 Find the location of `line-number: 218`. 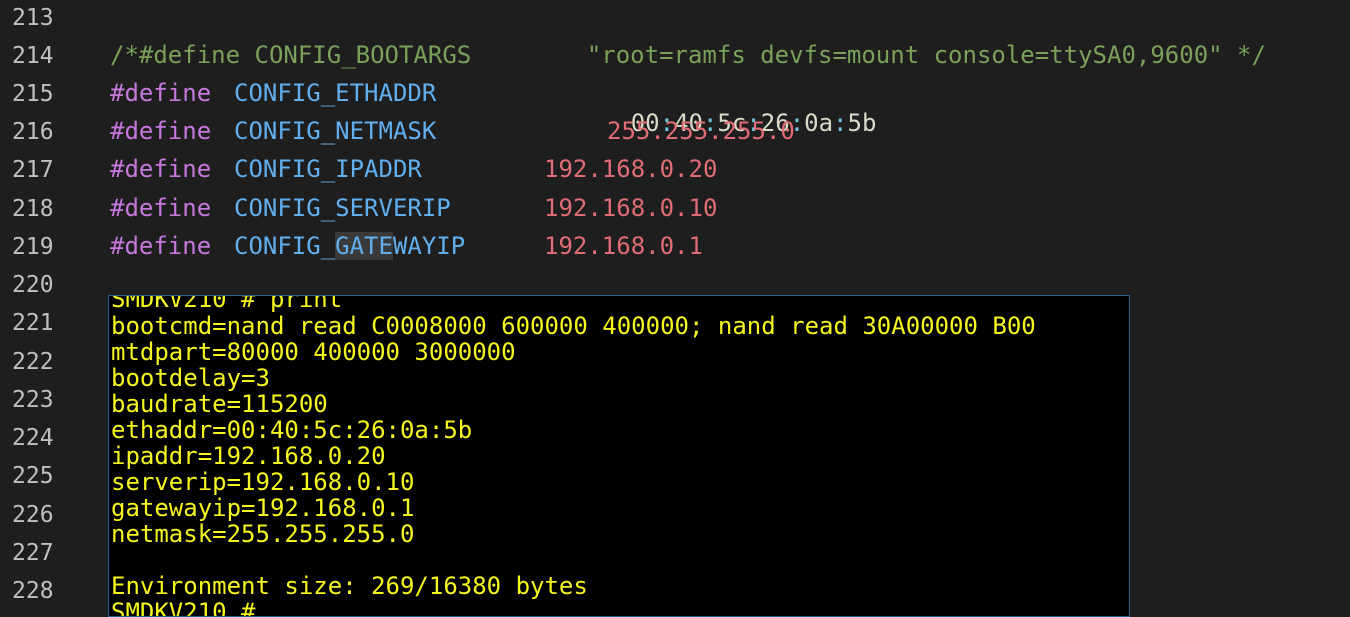

line-number: 218 is located at coordinates (33, 209).